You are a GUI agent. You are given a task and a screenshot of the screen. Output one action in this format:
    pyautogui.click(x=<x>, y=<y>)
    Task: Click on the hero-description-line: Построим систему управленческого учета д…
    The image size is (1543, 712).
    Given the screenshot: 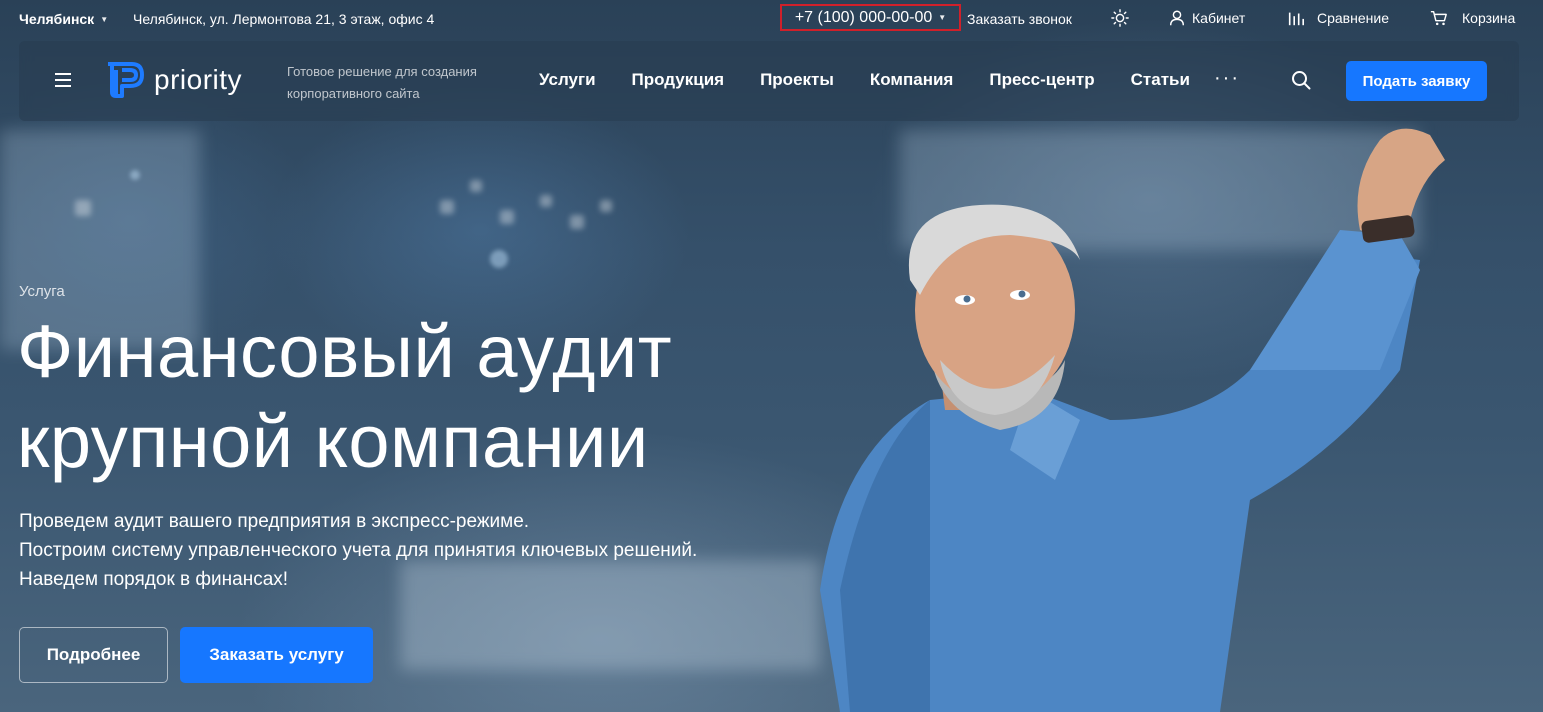 What is the action you would take?
    pyautogui.click(x=358, y=550)
    